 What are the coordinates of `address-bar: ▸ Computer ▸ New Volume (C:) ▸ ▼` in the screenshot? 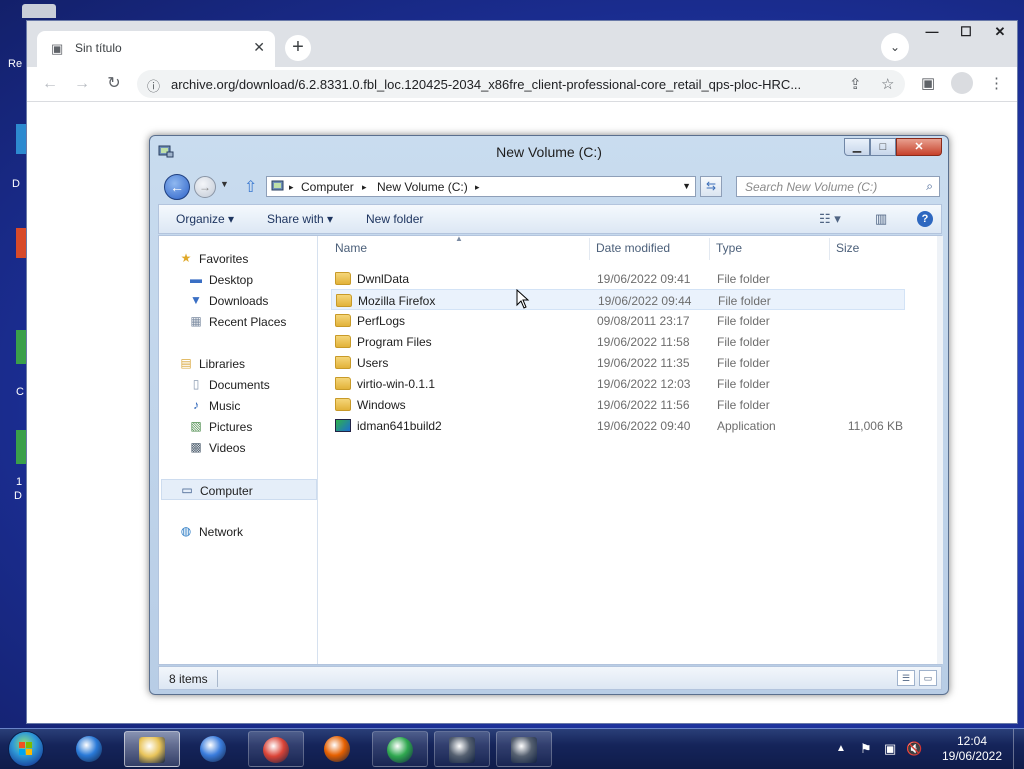 It's located at (481, 186).